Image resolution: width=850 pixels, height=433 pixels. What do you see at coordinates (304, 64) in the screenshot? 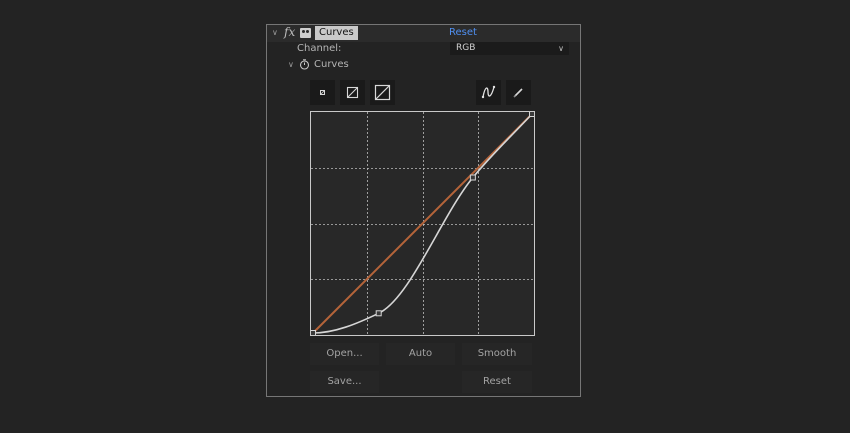
I see `stopwatch-icon` at bounding box center [304, 64].